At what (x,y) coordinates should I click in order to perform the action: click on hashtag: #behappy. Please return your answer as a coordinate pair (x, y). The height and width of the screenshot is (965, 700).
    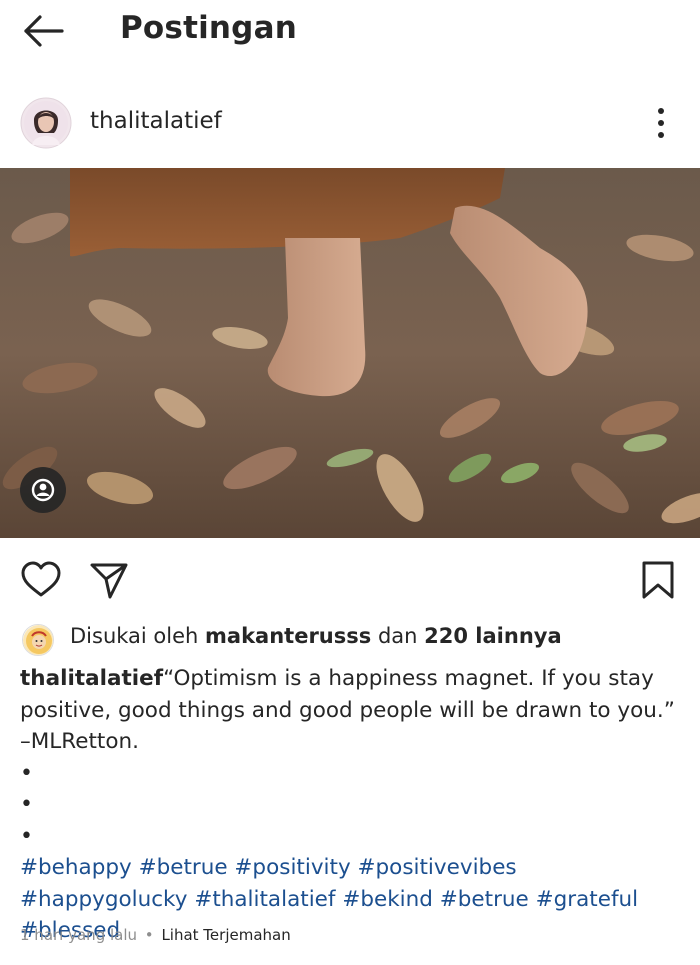
    Looking at the image, I should click on (76, 867).